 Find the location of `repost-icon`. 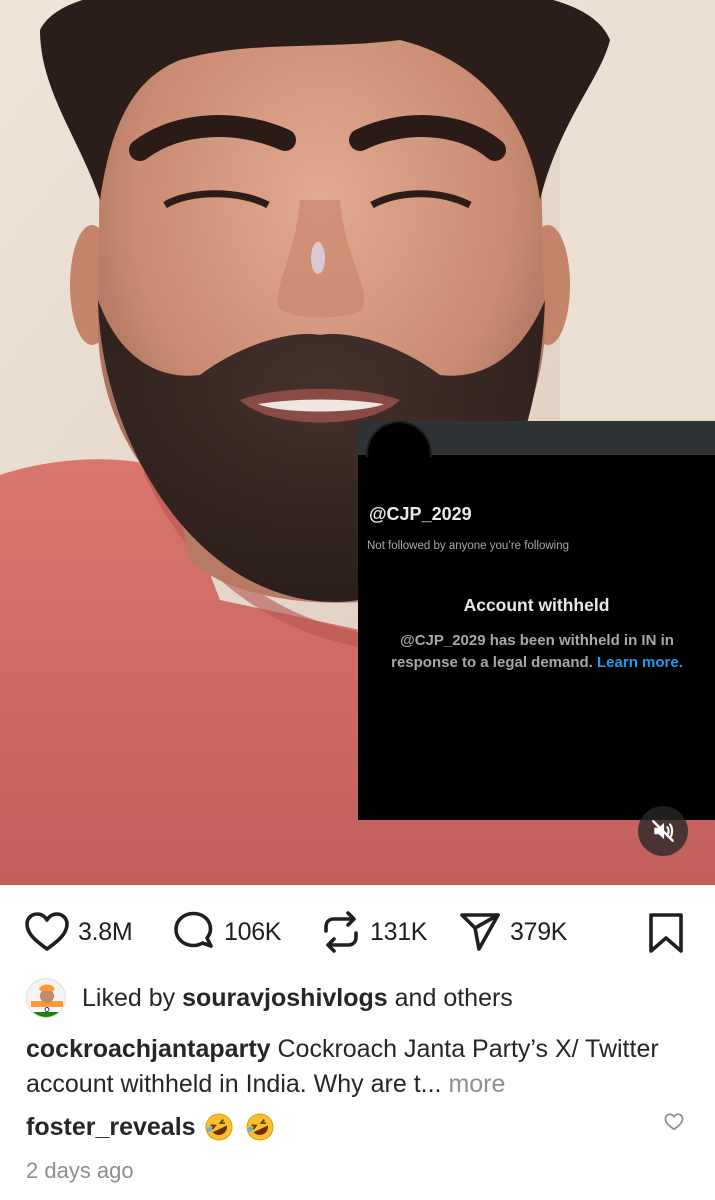

repost-icon is located at coordinates (341, 932).